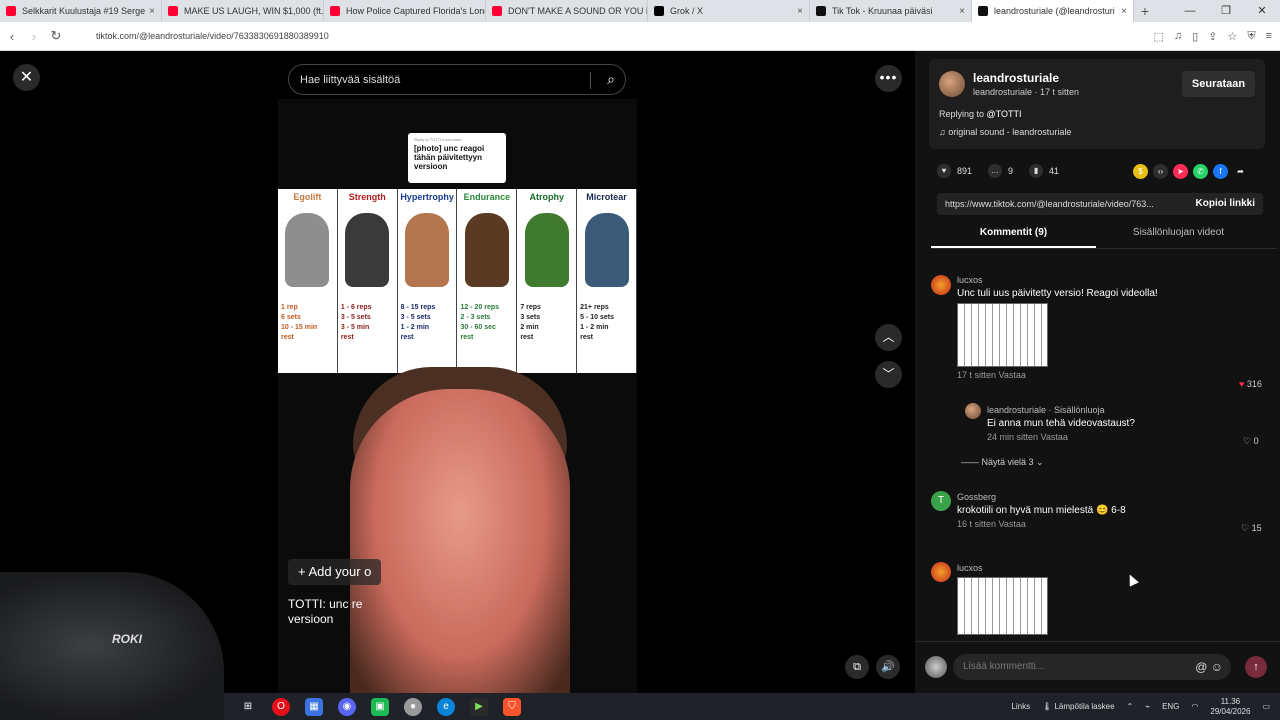 The height and width of the screenshot is (720, 1280). I want to click on author-avatar, so click(952, 84).